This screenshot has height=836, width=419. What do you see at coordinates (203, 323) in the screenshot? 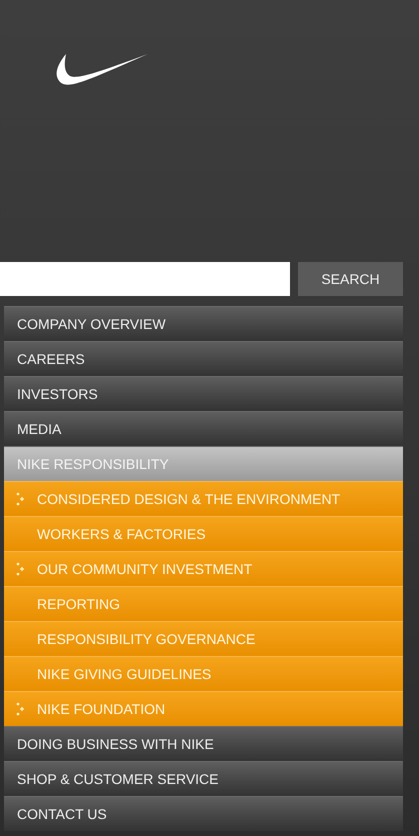
I see `nav-item: COMPANY OVERVIEW` at bounding box center [203, 323].